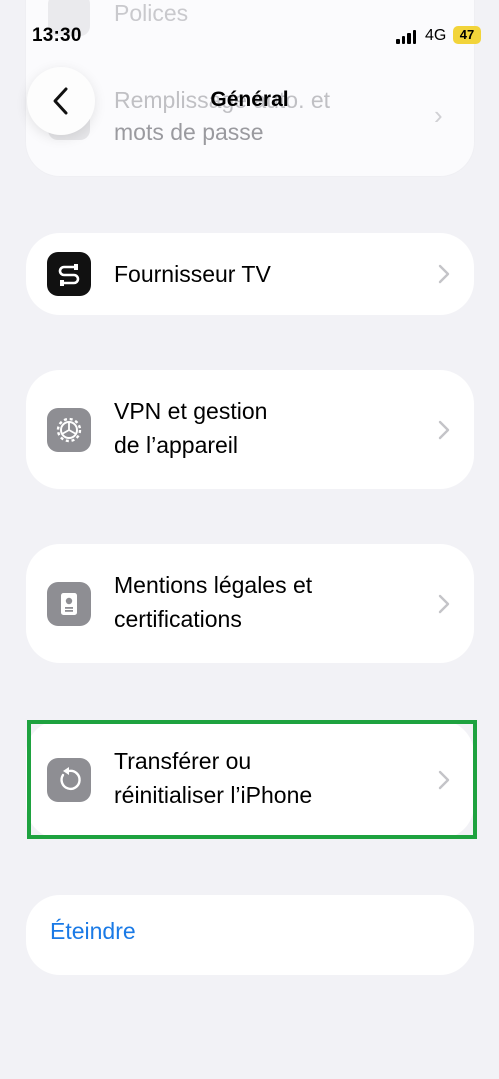  Describe the element at coordinates (467, 35) in the screenshot. I see `battery-icon: 47` at that location.